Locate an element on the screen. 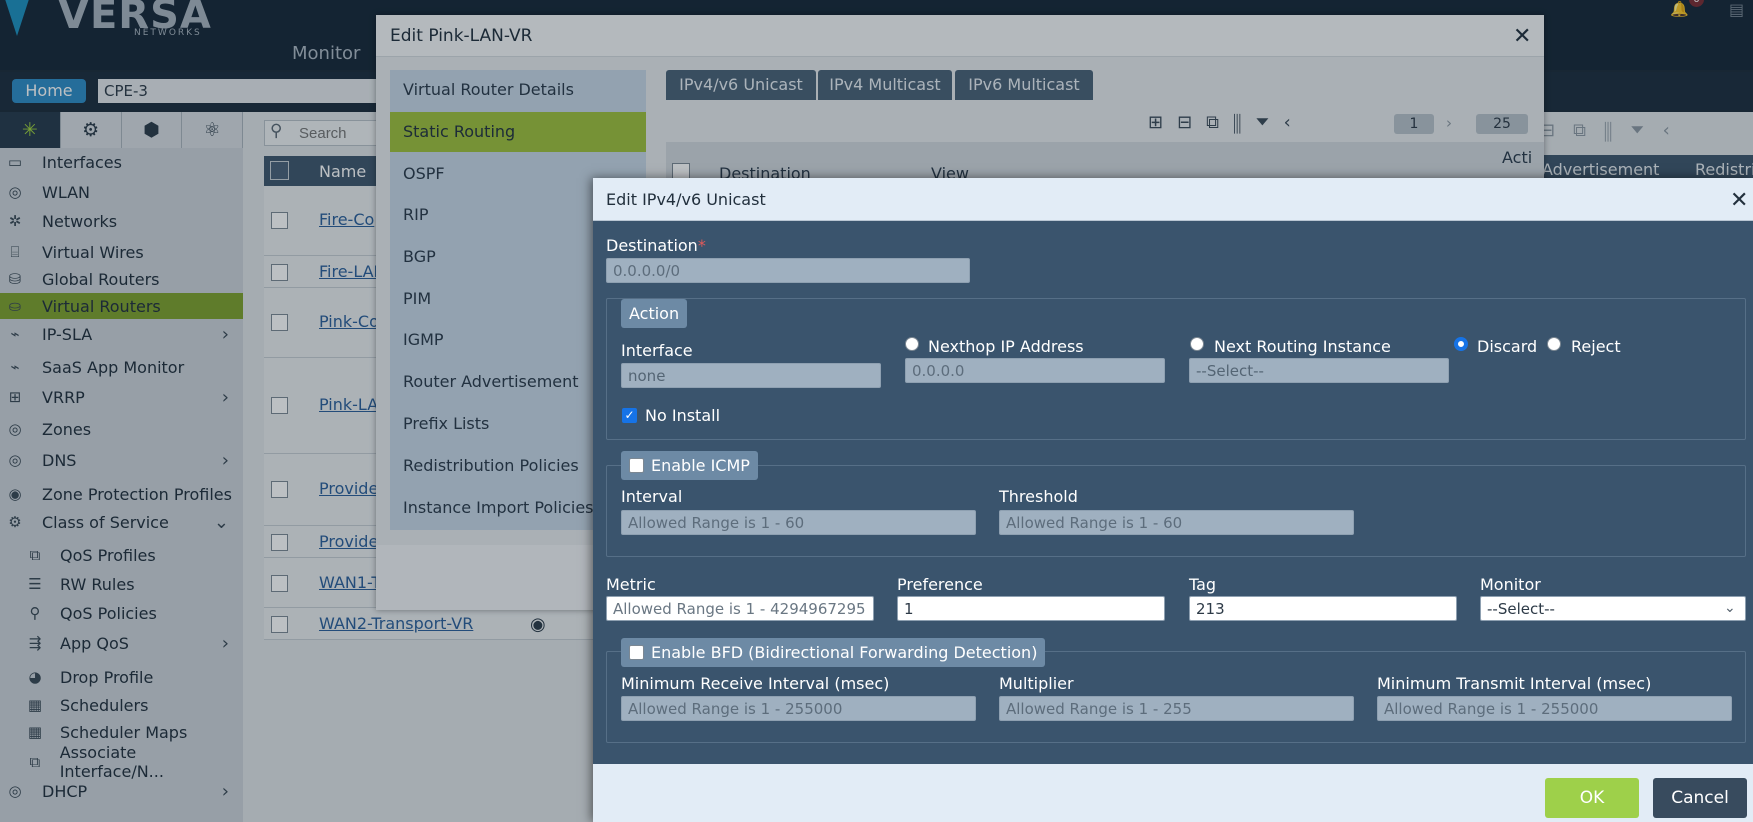  monitor-select is located at coordinates (1613, 608).